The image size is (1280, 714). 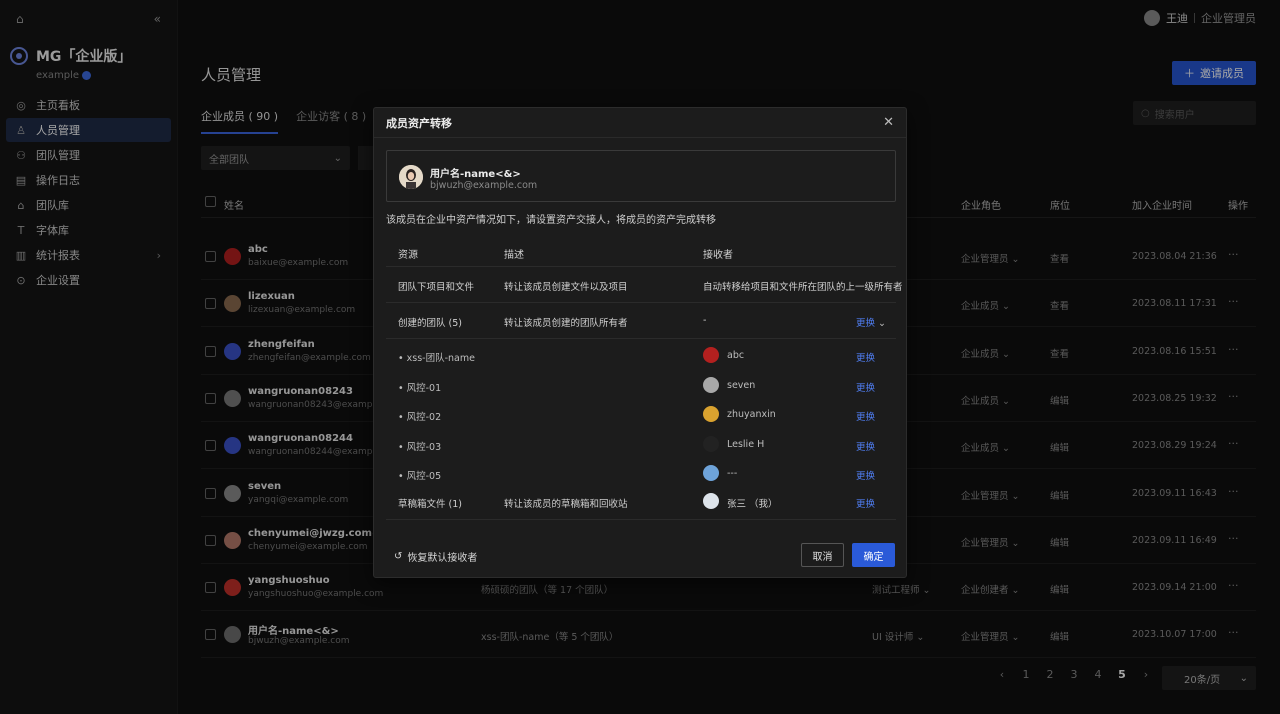 I want to click on receiver-name: ---, so click(x=732, y=473).